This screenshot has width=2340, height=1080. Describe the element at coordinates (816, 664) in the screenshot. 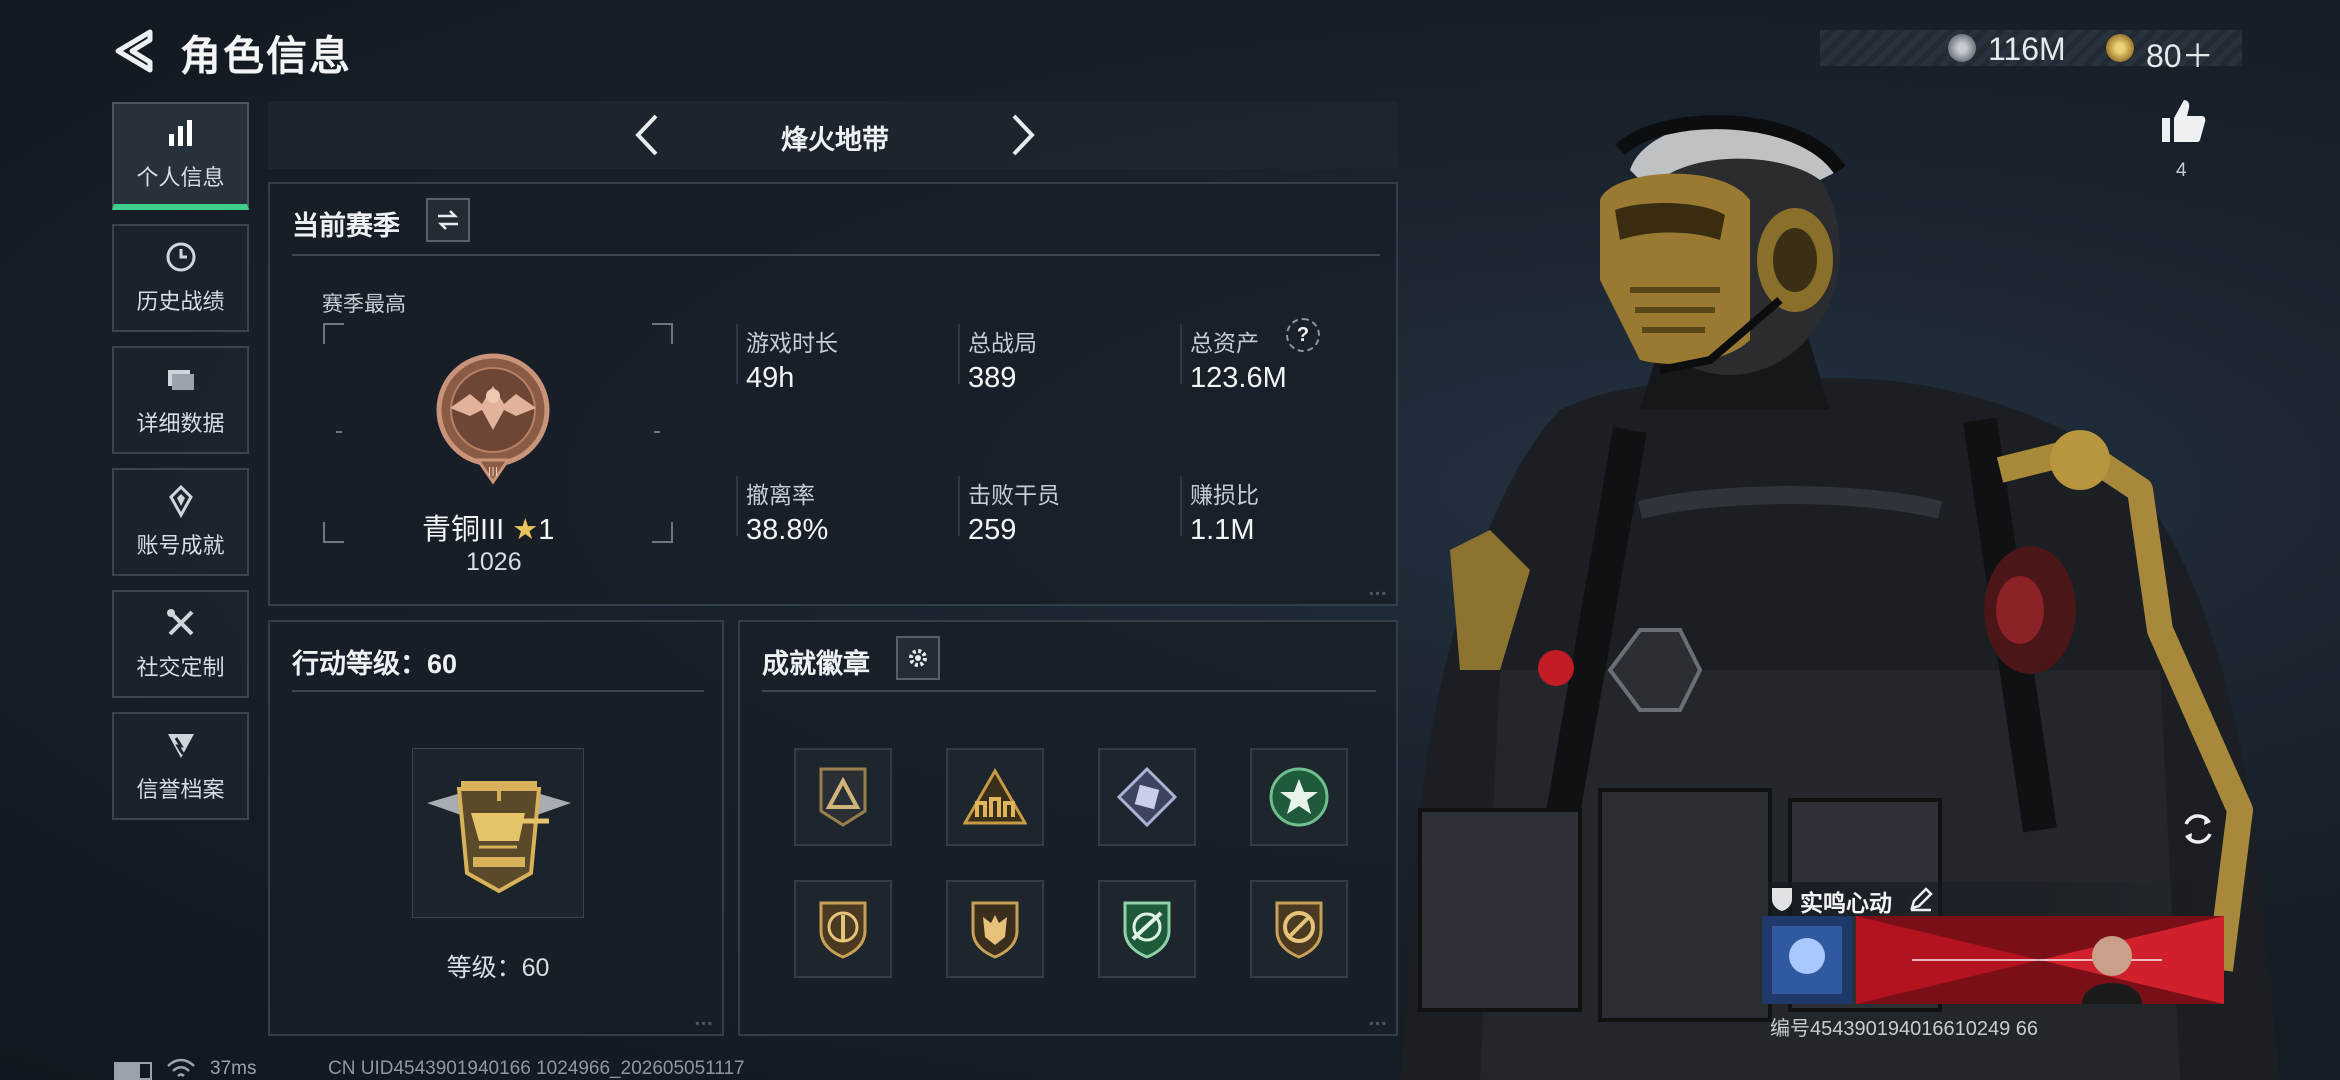

I see `achievement-title: 成就徽章` at that location.